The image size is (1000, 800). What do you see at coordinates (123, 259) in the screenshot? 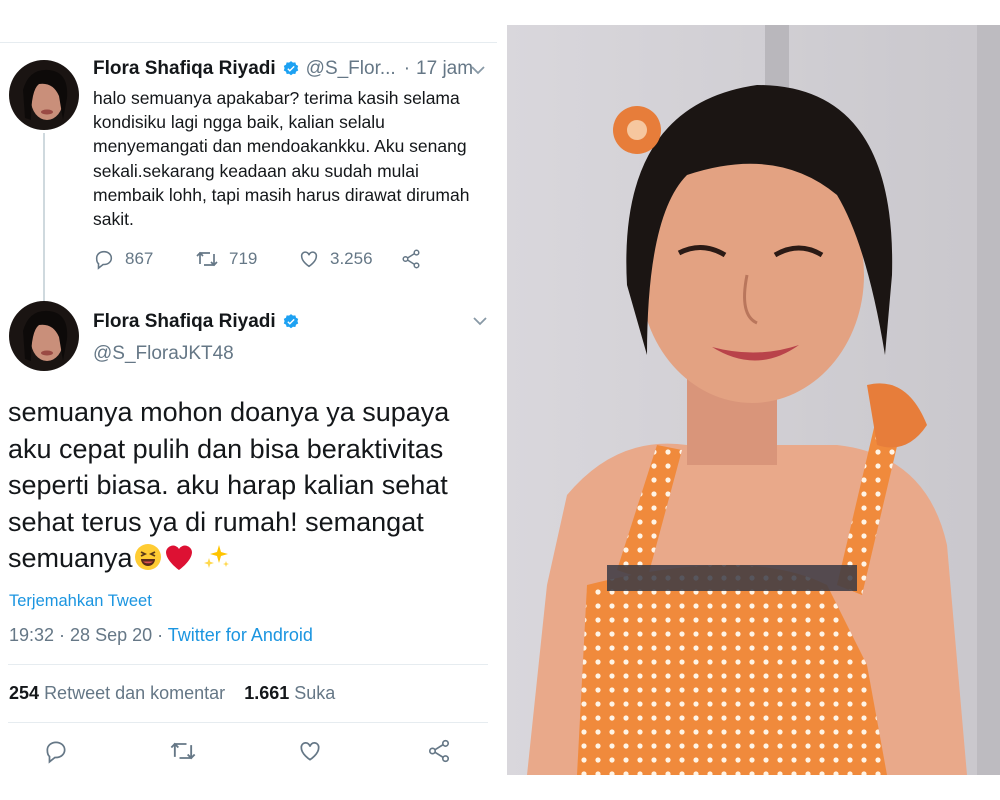
I see `reply-button: 867` at bounding box center [123, 259].